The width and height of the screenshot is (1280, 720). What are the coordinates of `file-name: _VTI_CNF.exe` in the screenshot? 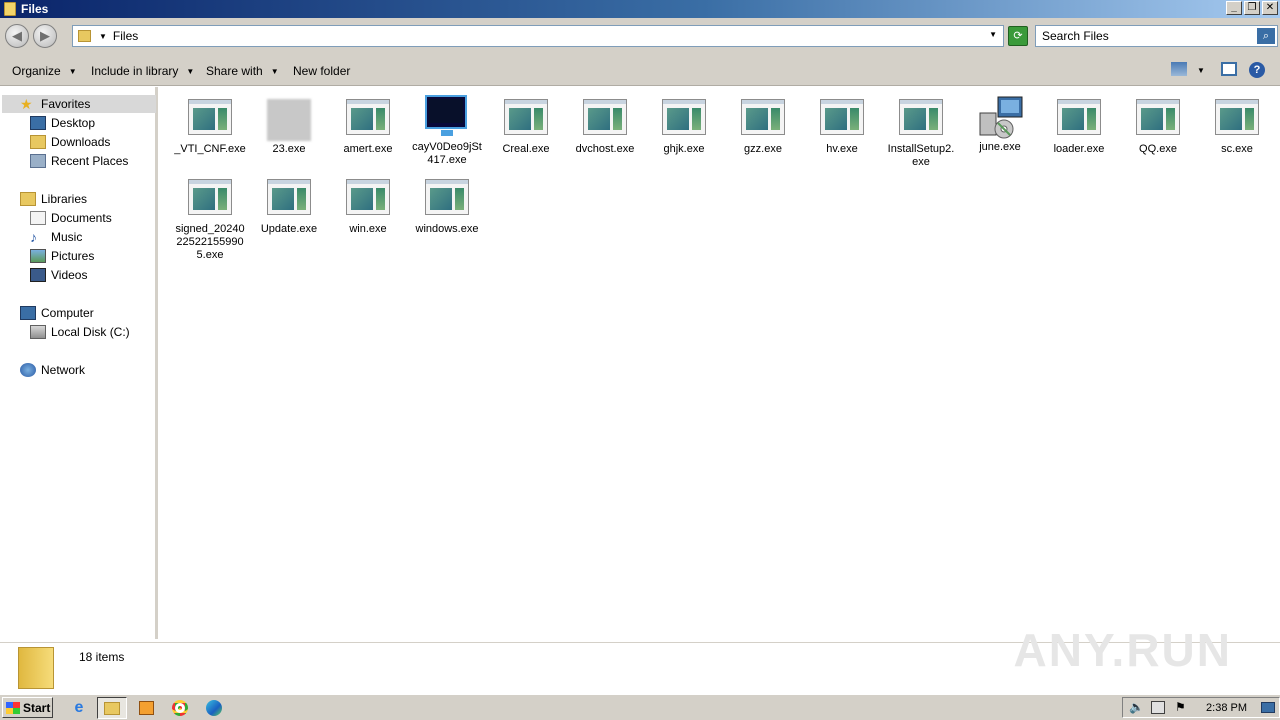 It's located at (210, 149).